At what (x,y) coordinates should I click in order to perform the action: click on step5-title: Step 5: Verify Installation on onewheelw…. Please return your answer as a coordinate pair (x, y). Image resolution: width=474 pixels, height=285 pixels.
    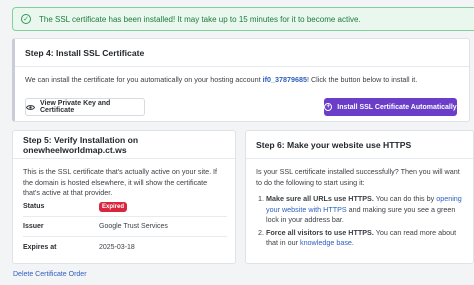
    Looking at the image, I should click on (124, 145).